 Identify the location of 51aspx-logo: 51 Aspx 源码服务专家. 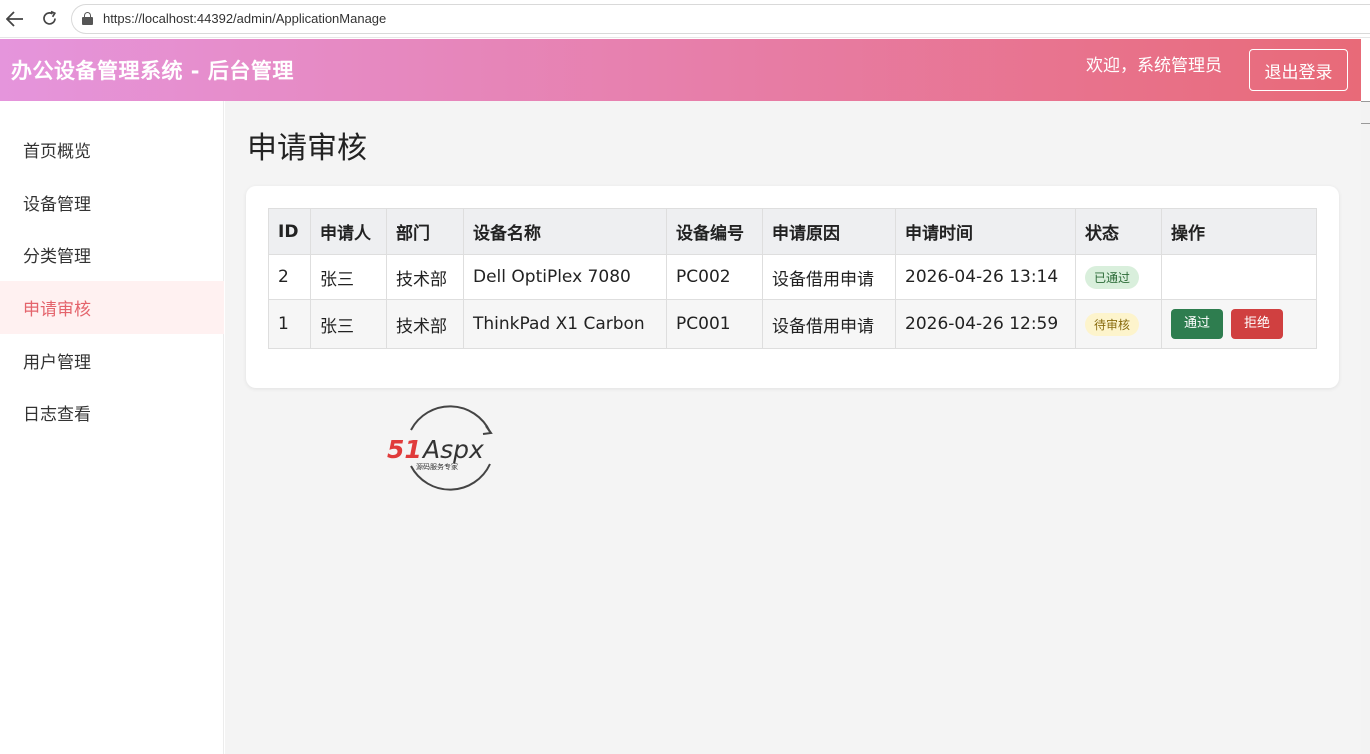
(440, 448).